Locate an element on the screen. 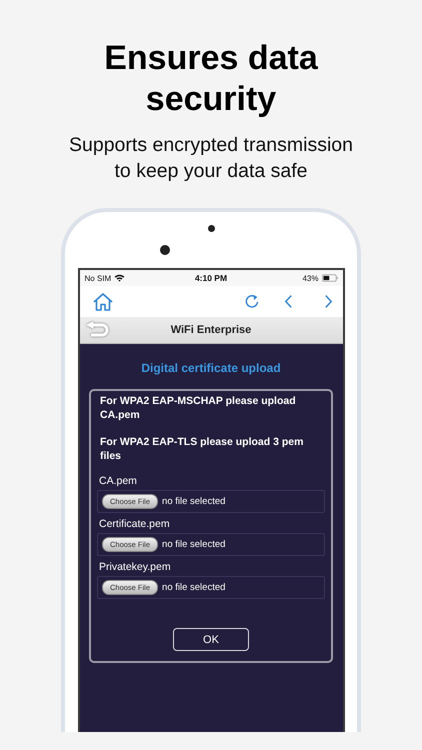 This screenshot has height=750, width=422. subtitle: Supports encrypted transmission to keep your data safe is located at coordinates (211, 158).